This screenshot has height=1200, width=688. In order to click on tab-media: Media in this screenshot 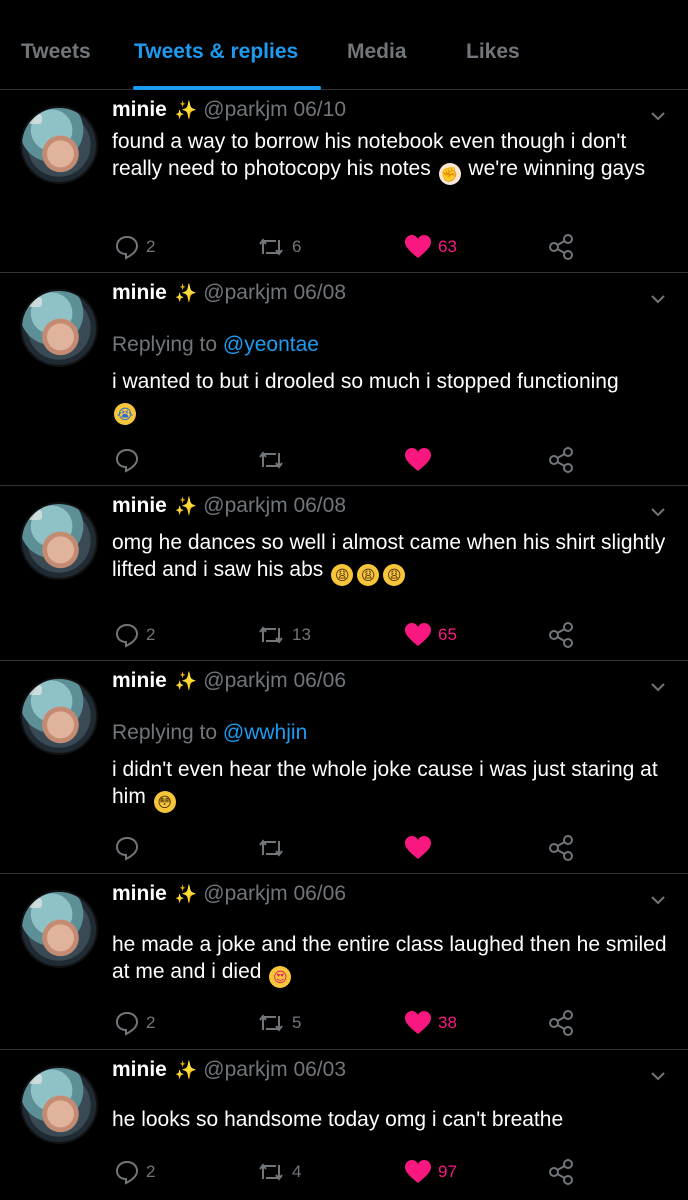, I will do `click(377, 52)`.